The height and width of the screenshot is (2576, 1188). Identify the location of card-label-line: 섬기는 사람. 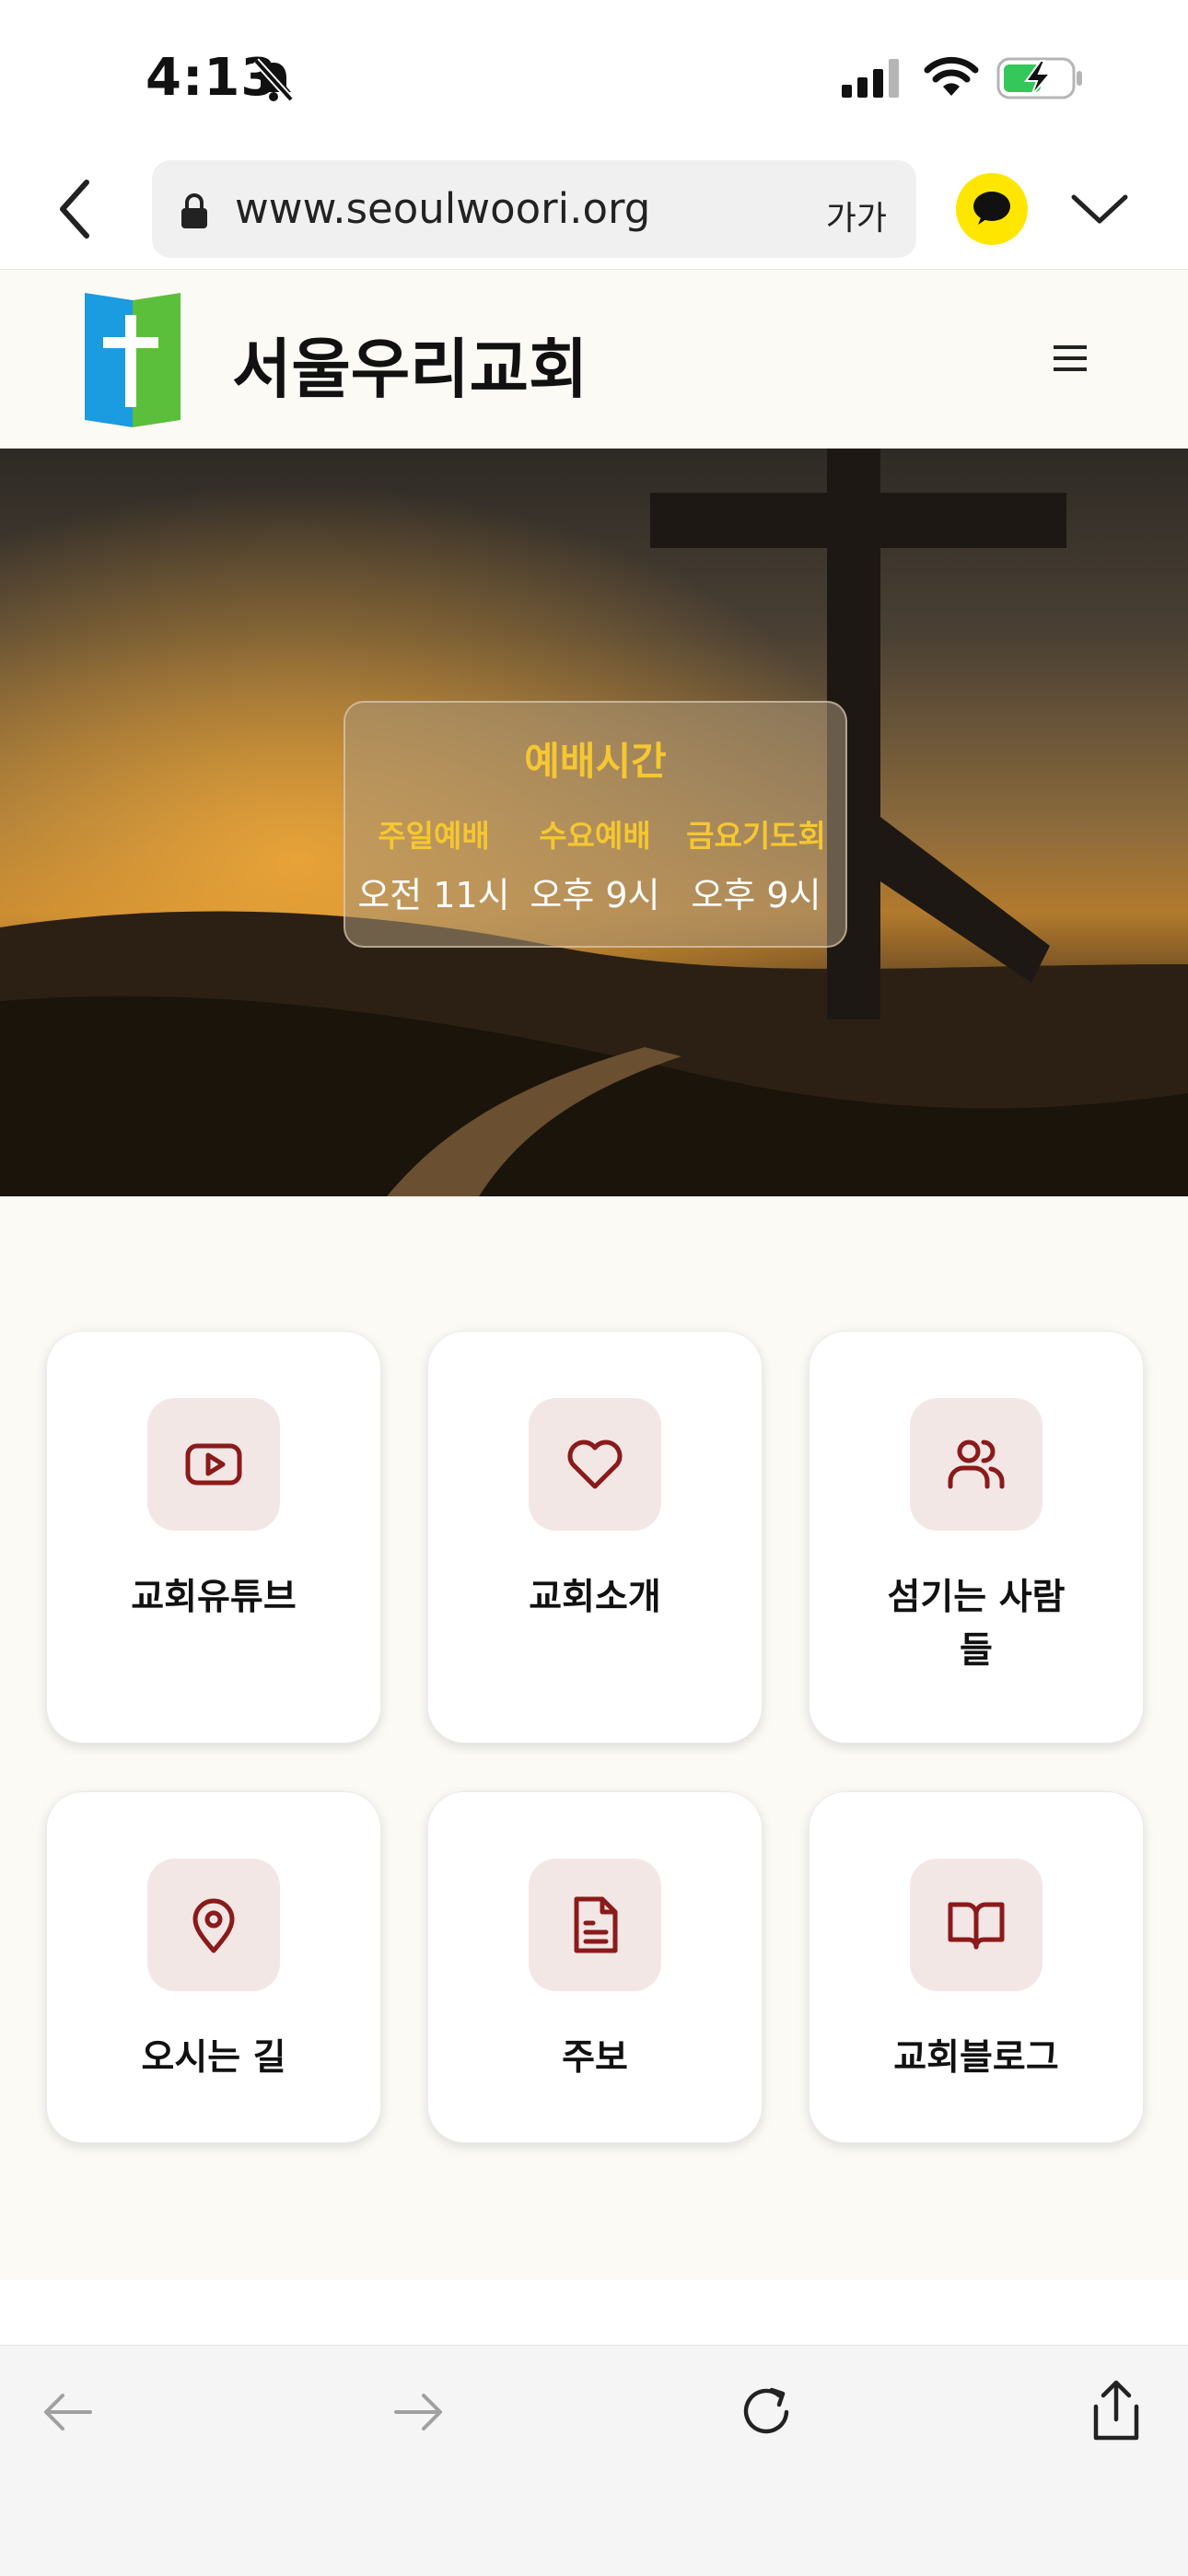
(976, 1597).